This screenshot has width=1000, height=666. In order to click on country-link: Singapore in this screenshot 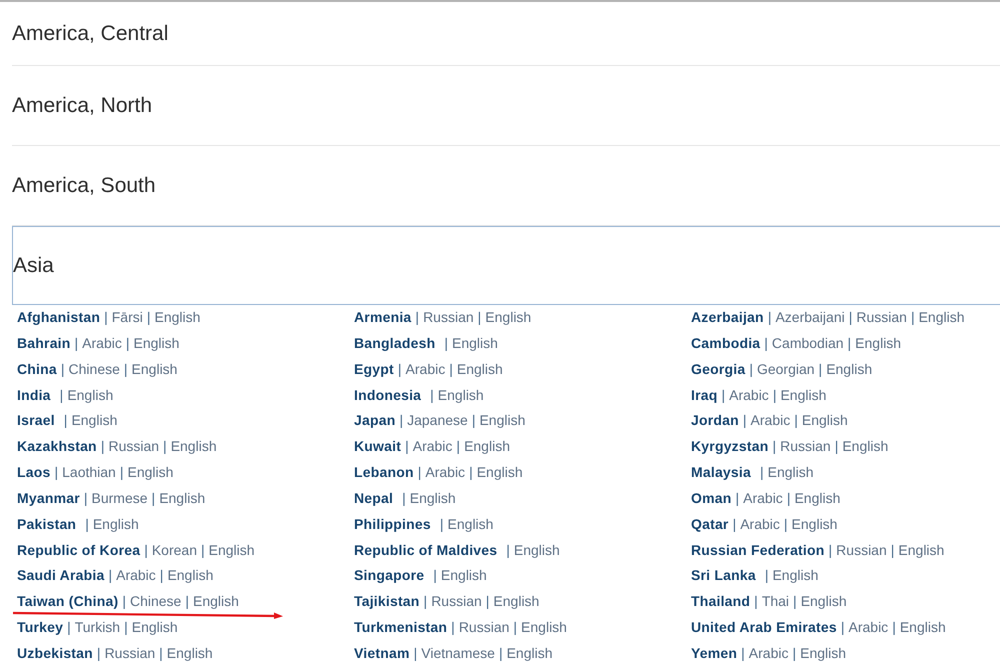, I will do `click(389, 575)`.